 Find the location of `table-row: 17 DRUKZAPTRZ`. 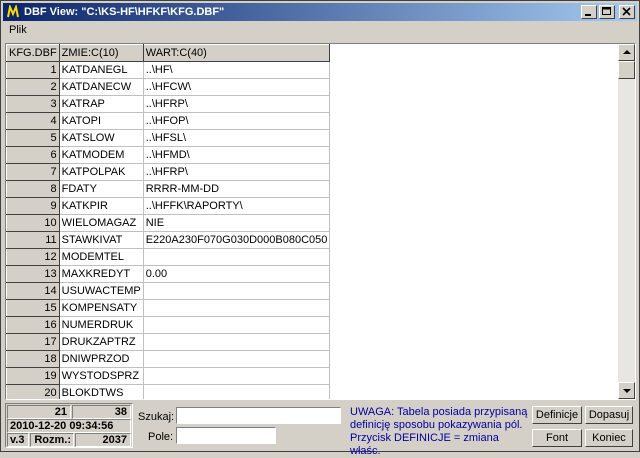

table-row: 17 DRUKZAPTRZ is located at coordinates (168, 342).